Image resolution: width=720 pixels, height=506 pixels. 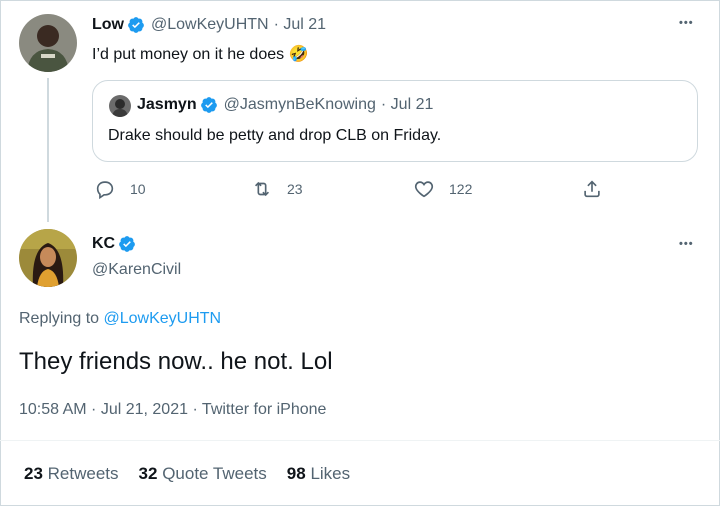 I want to click on quoted-date: · Jul 21, so click(x=407, y=104).